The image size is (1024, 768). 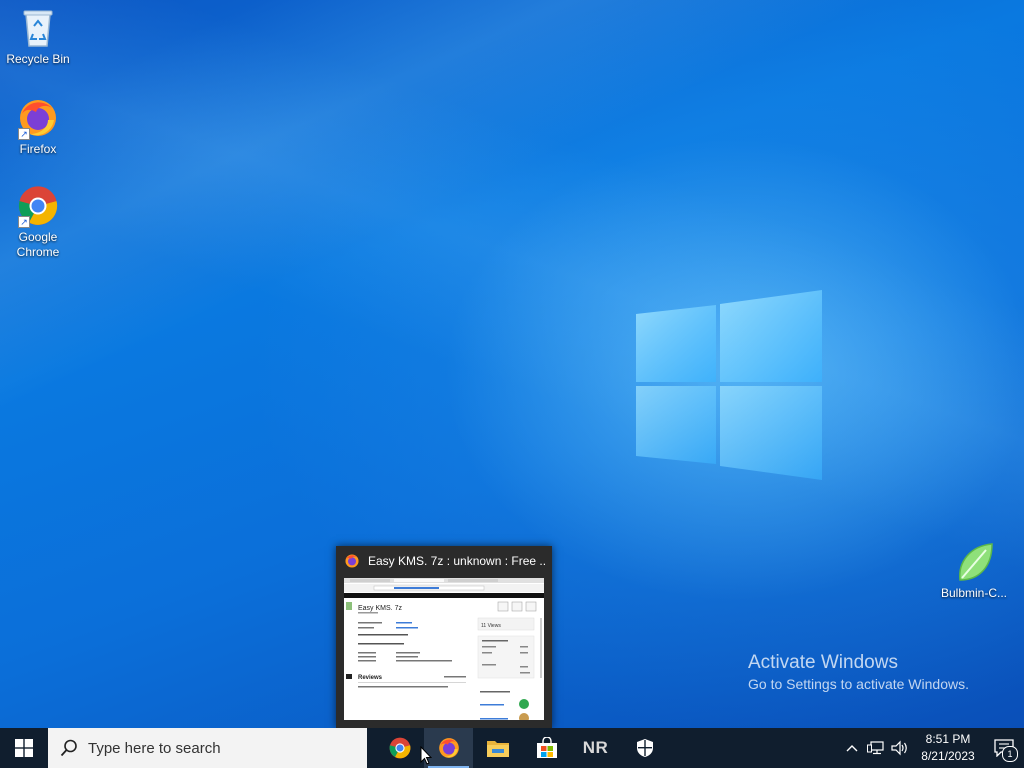 I want to click on shield-icon, so click(x=644, y=748).